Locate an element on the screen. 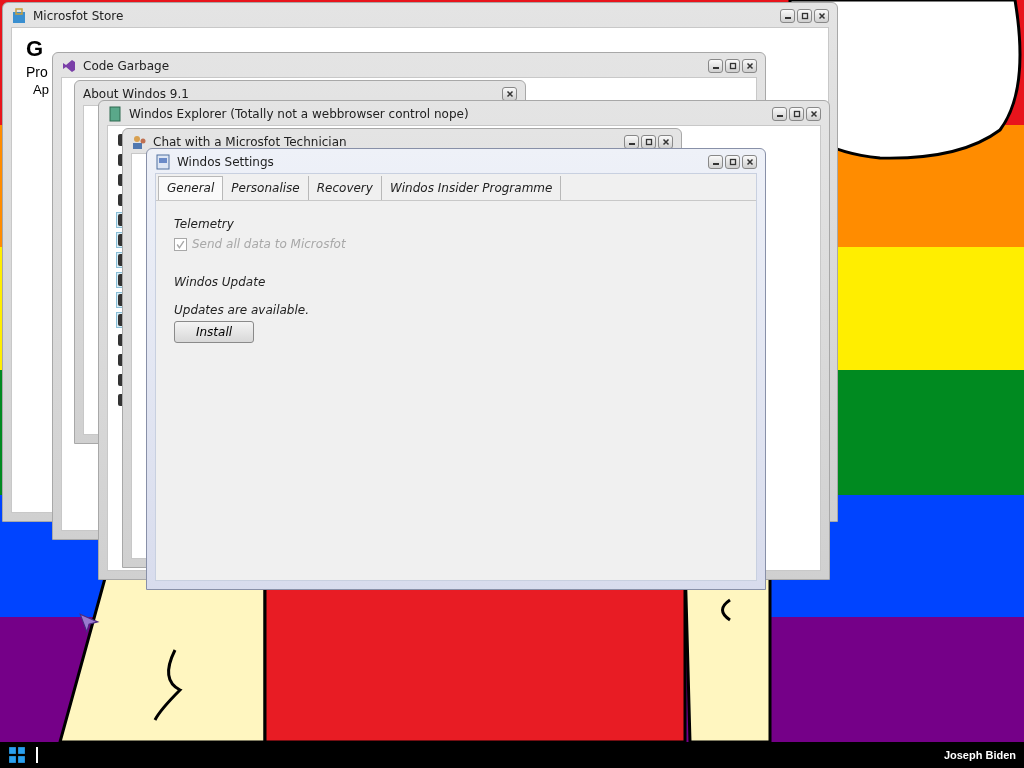 This screenshot has width=1024, height=768. settings-icon is located at coordinates (163, 162).